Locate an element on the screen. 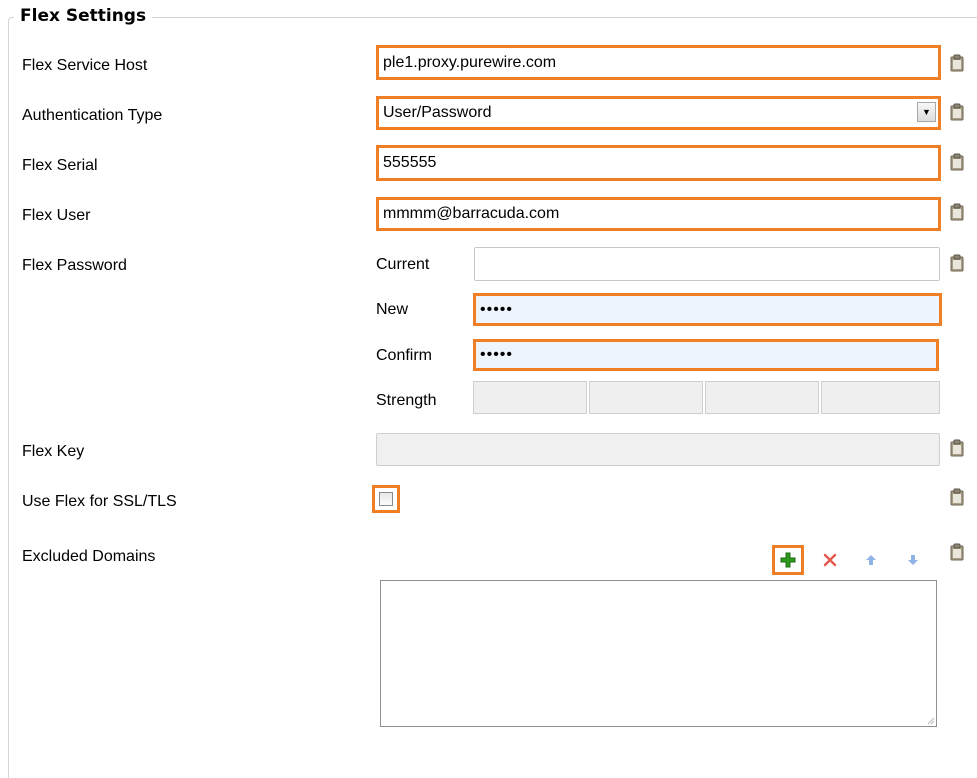 The image size is (977, 778). new-password-value: ••••• is located at coordinates (497, 309).